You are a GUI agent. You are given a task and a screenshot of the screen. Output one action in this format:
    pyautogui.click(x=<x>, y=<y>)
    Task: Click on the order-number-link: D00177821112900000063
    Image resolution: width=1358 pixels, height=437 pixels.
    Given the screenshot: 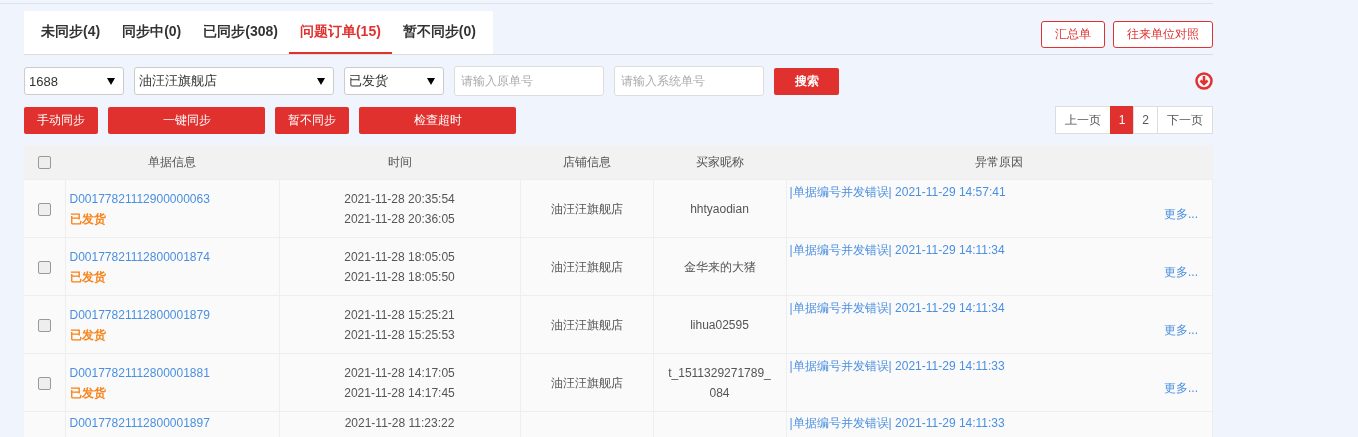 What is the action you would take?
    pyautogui.click(x=174, y=198)
    